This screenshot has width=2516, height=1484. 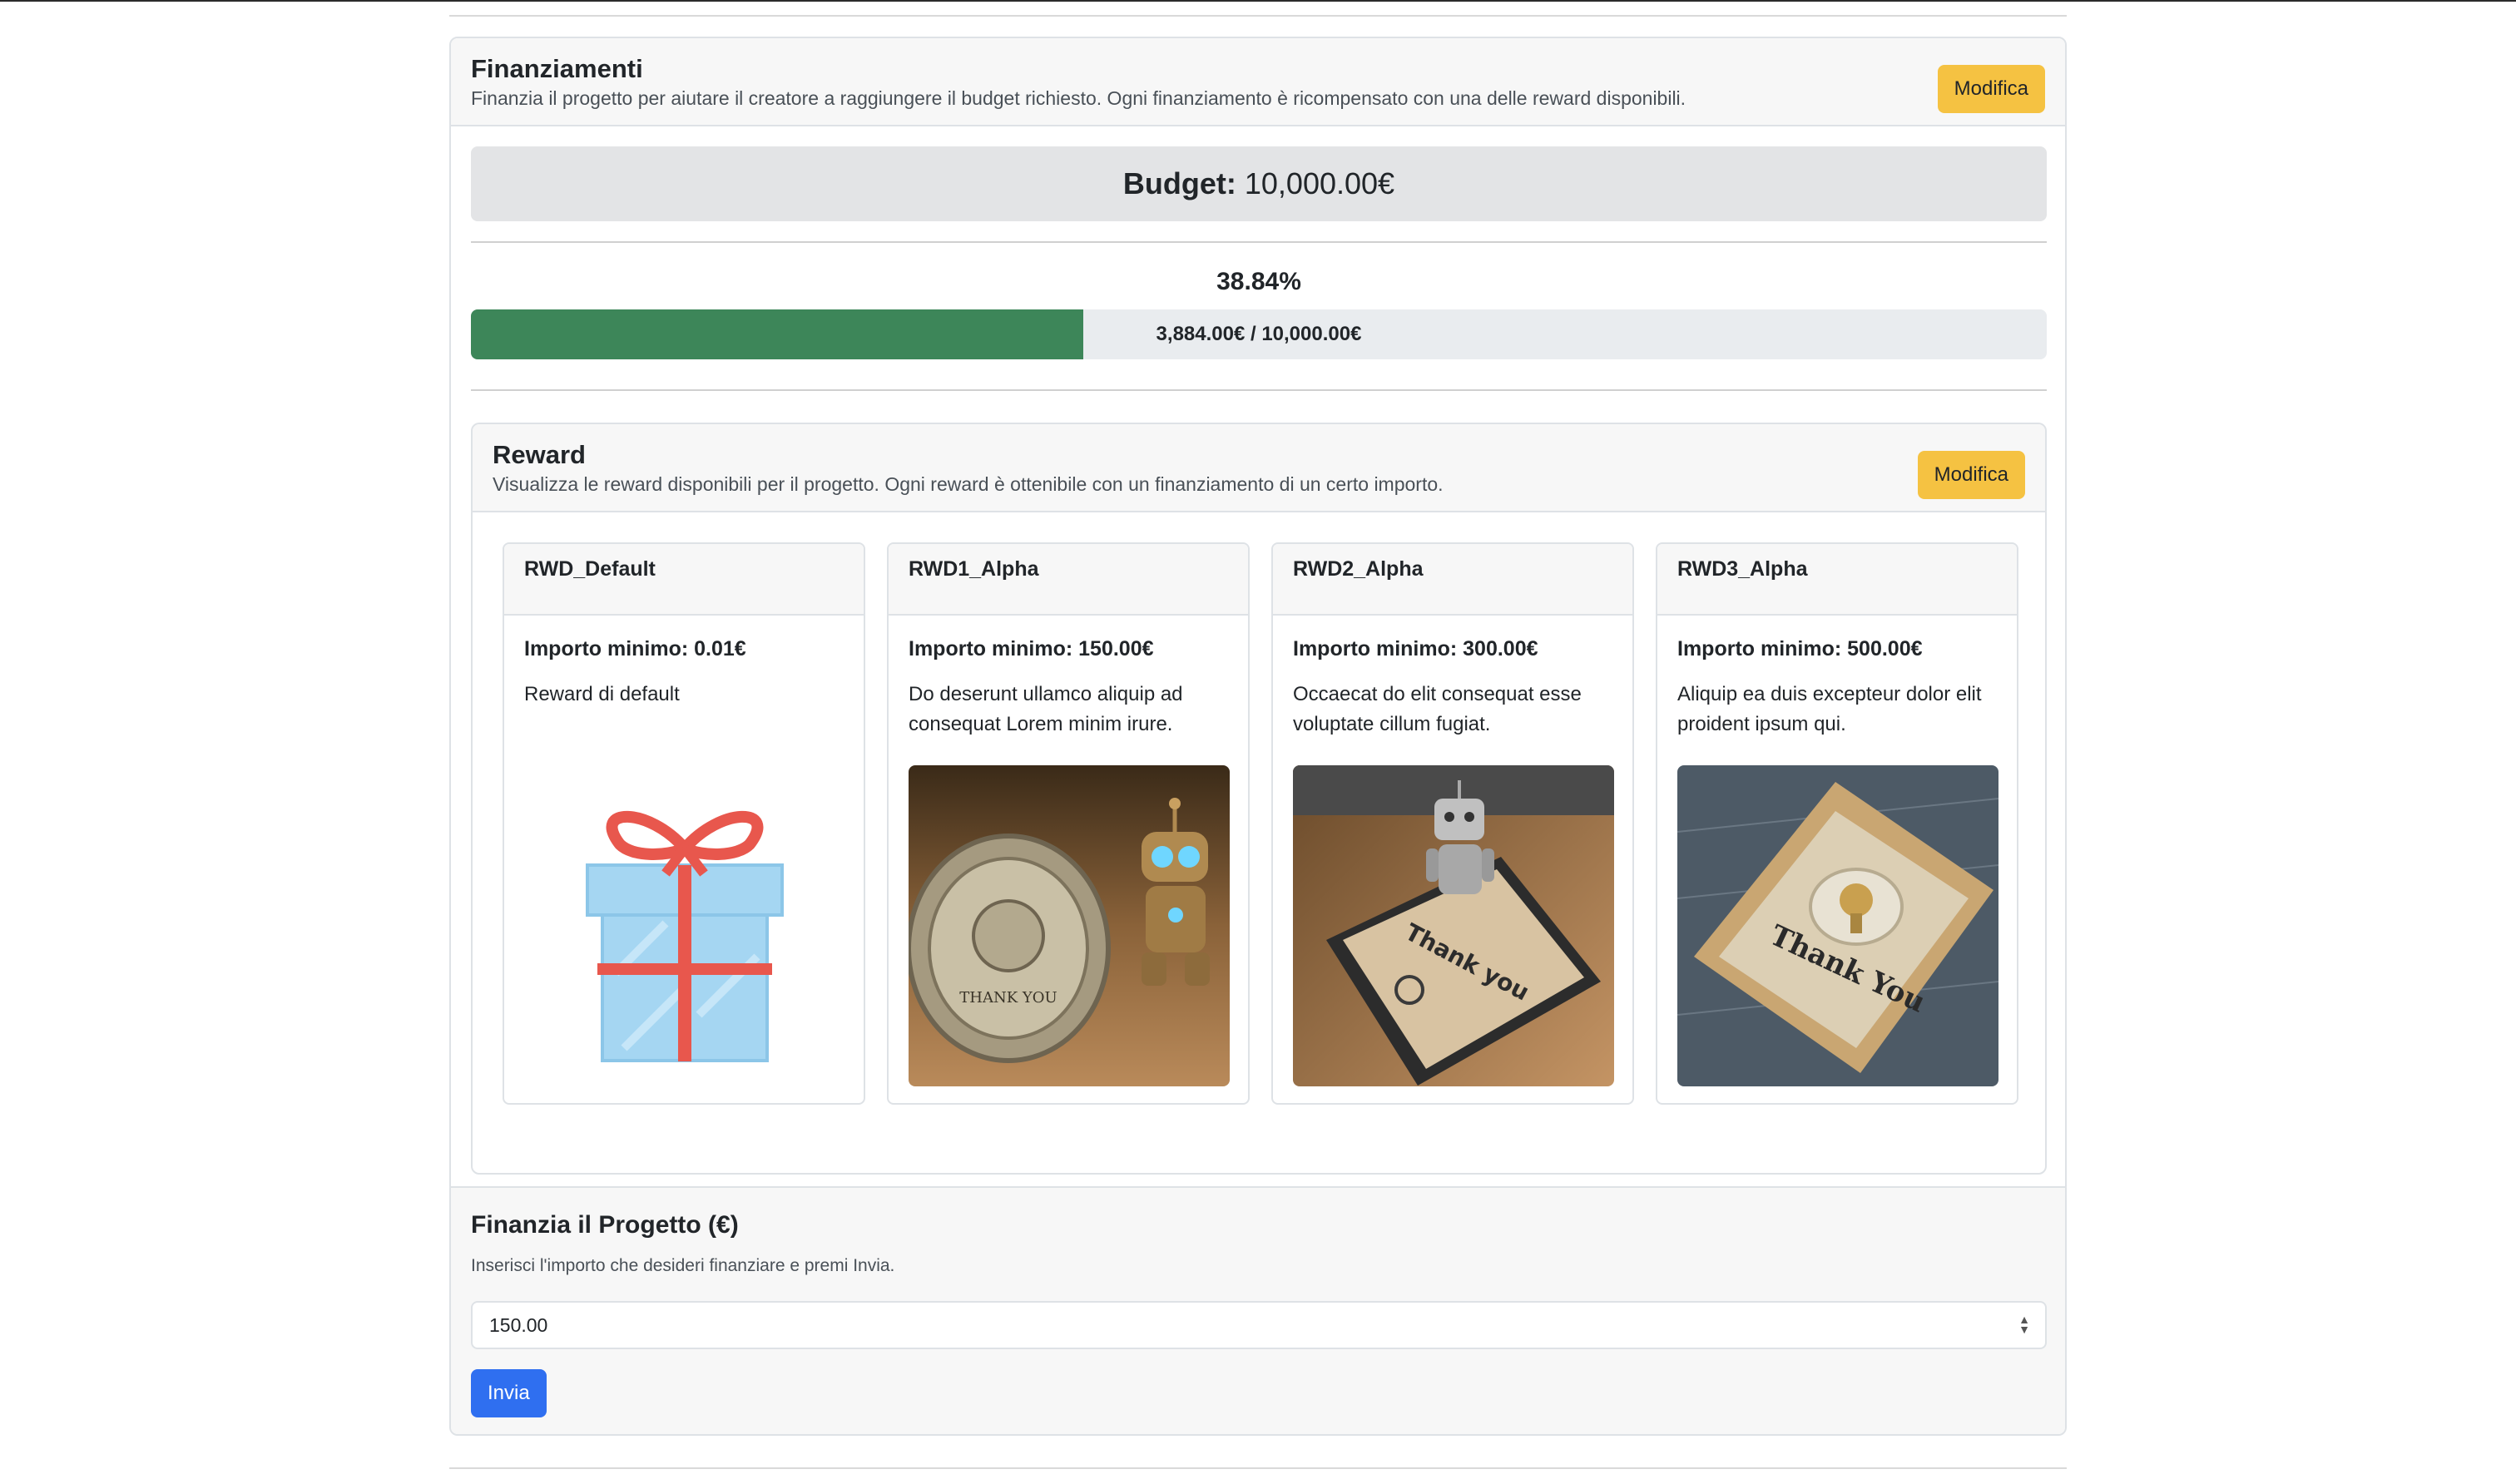 What do you see at coordinates (605, 1225) in the screenshot?
I see `form-title: Finanzia il Progetto (€)` at bounding box center [605, 1225].